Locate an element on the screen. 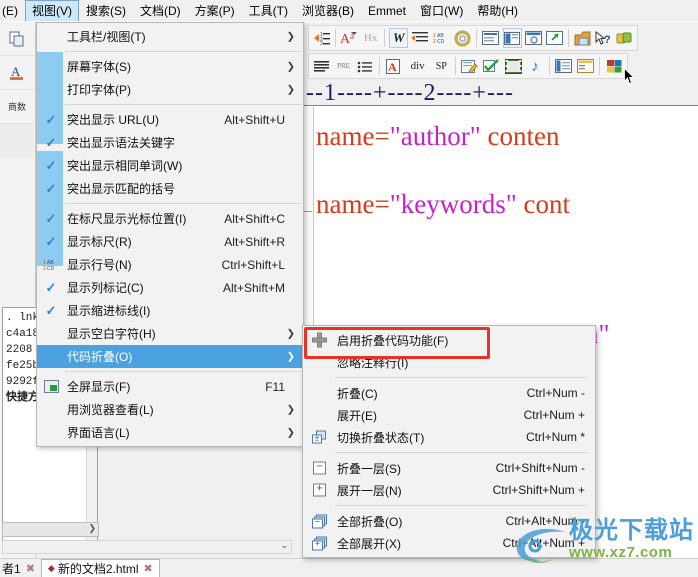 The height and width of the screenshot is (577, 698). font-tag-icon: A is located at coordinates (394, 66).